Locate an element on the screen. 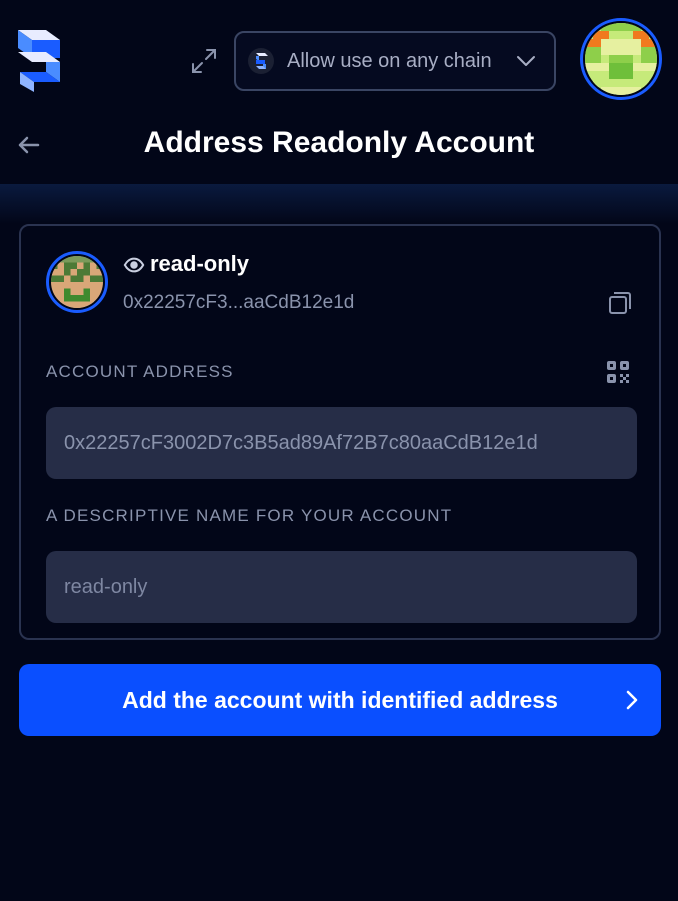 The image size is (678, 901). chevron-right-icon is located at coordinates (632, 700).